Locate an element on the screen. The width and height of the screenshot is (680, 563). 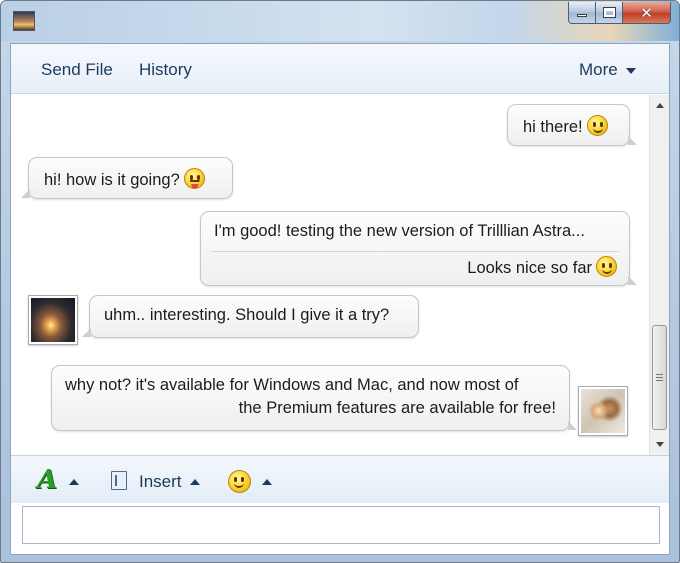
close-button: ✕ is located at coordinates (647, 13).